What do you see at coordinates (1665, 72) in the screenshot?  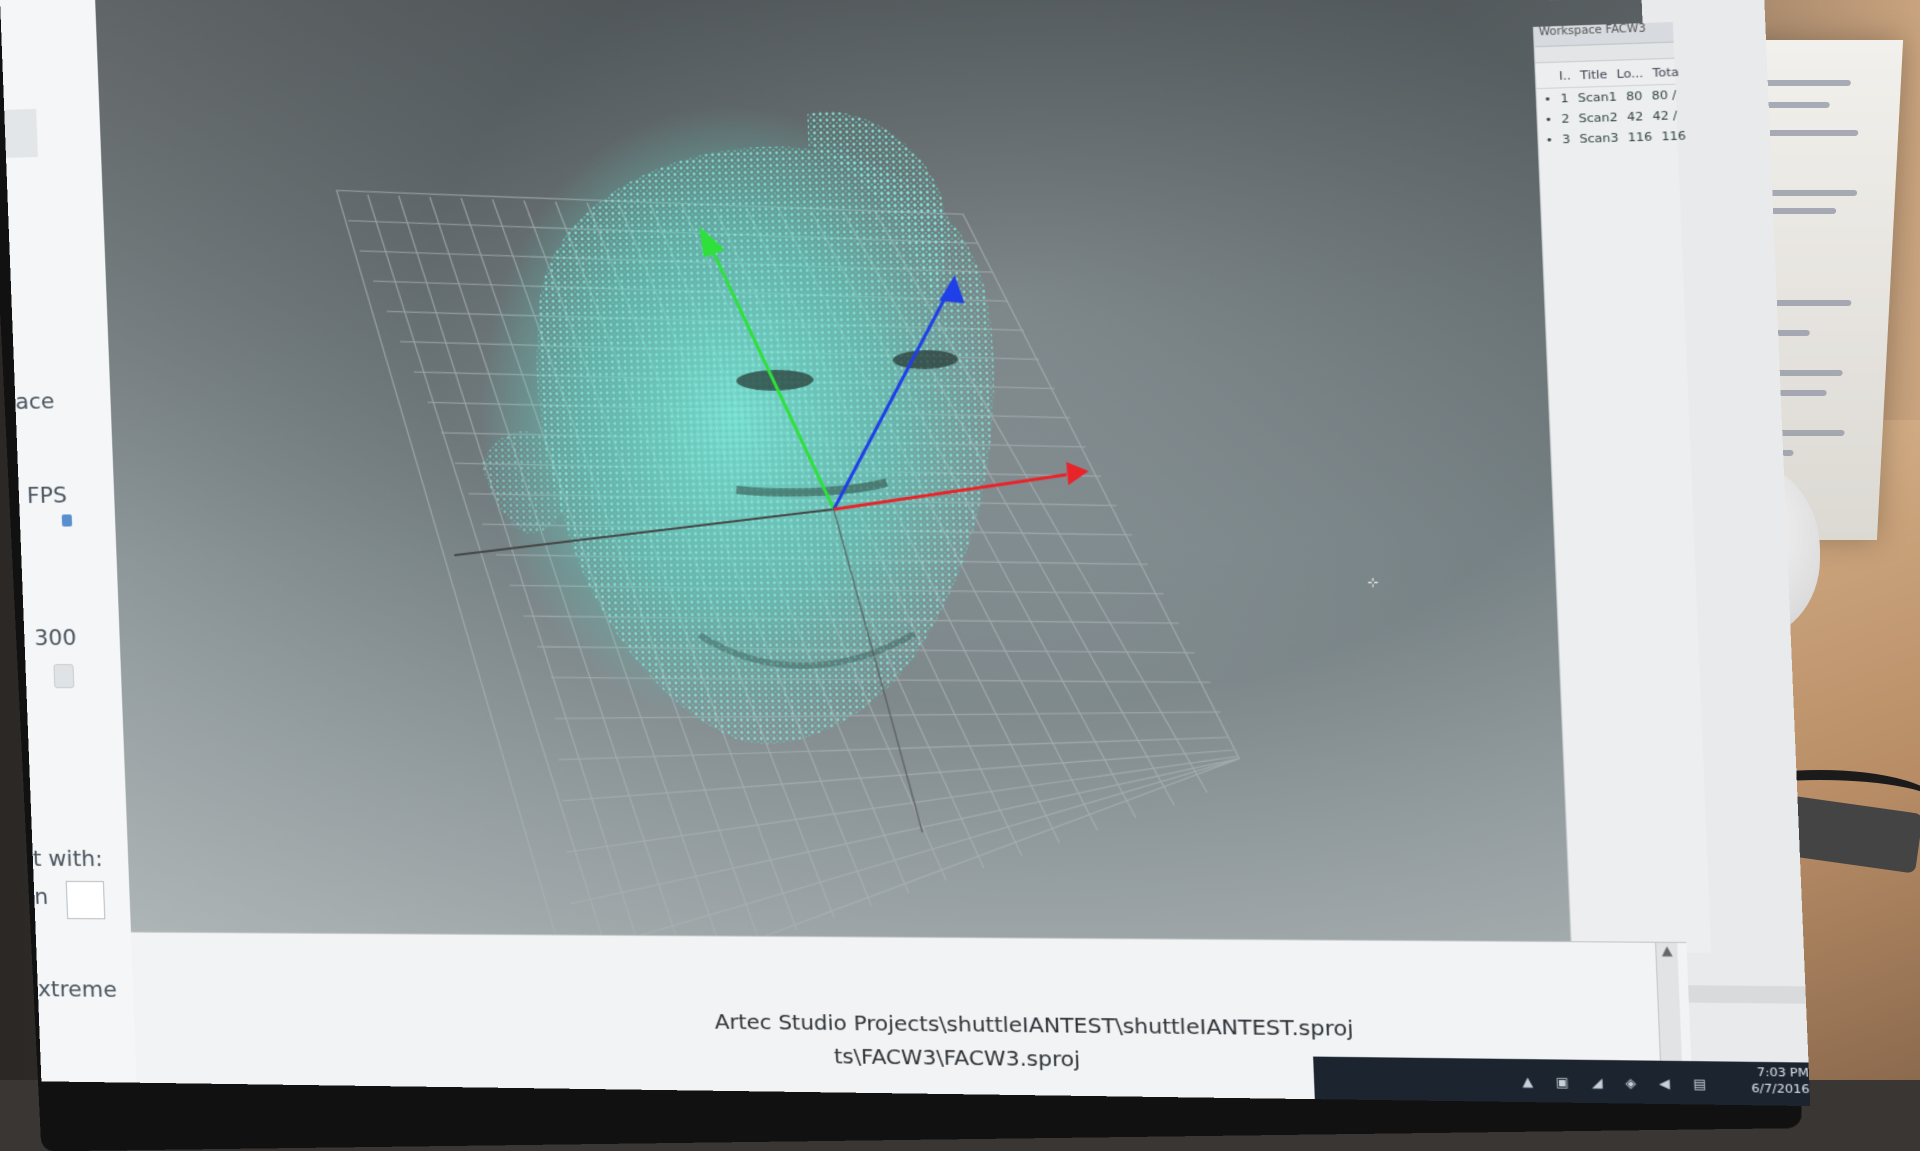 I see `col-total: Tota` at bounding box center [1665, 72].